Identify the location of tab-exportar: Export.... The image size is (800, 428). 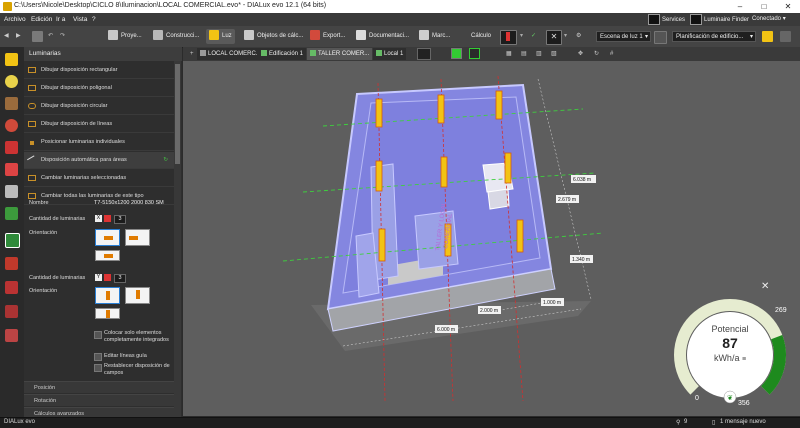
(327, 36).